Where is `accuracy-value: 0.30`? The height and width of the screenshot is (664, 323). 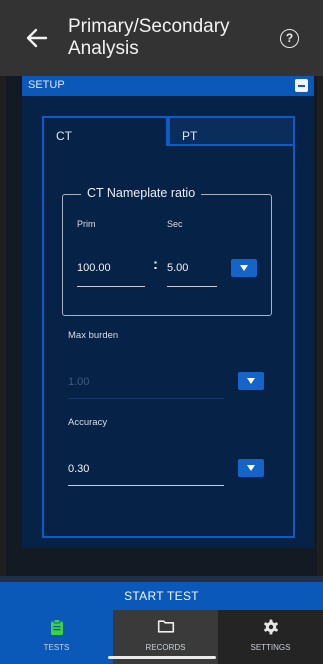
accuracy-value: 0.30 is located at coordinates (78, 469).